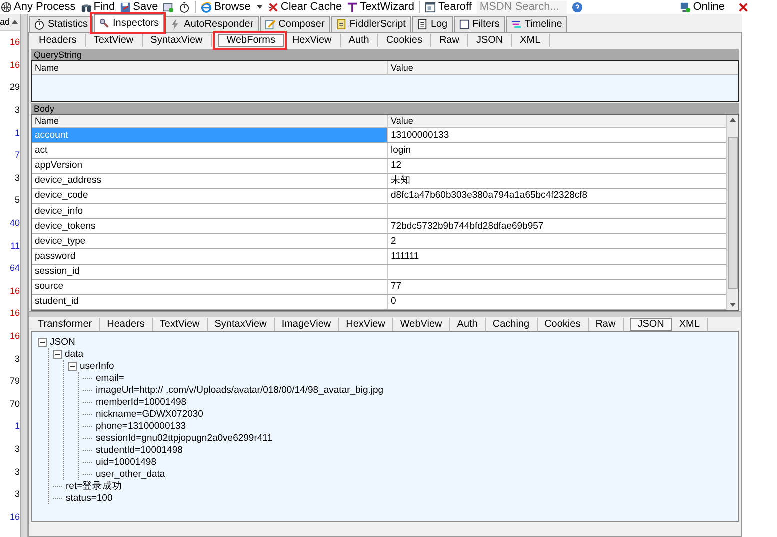 The image size is (777, 537). Describe the element at coordinates (15, 268) in the screenshot. I see `session-cell: 64` at that location.